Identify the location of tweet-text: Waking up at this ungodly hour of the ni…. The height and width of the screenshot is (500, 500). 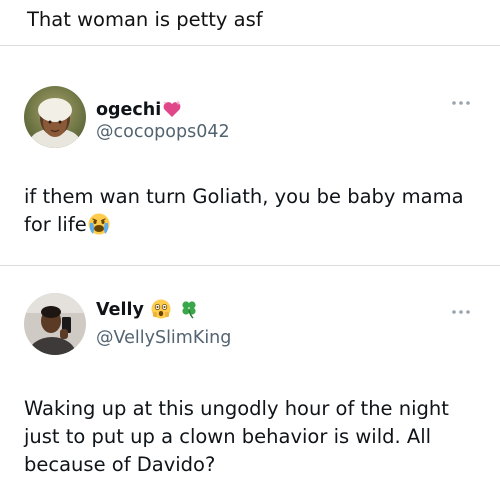
(236, 436).